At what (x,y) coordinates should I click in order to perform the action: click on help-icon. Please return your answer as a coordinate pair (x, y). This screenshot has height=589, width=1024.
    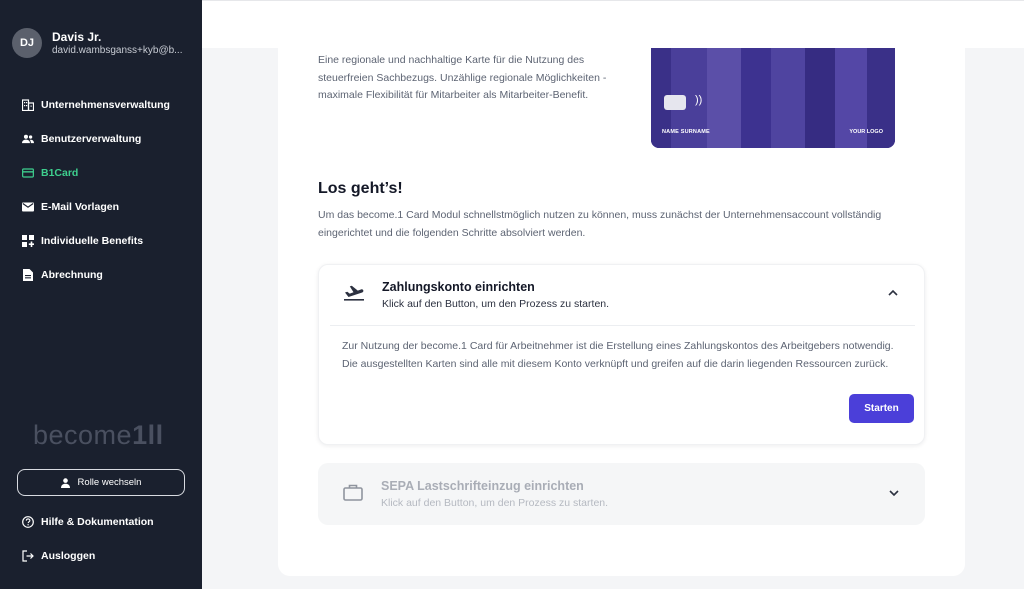
    Looking at the image, I should click on (28, 522).